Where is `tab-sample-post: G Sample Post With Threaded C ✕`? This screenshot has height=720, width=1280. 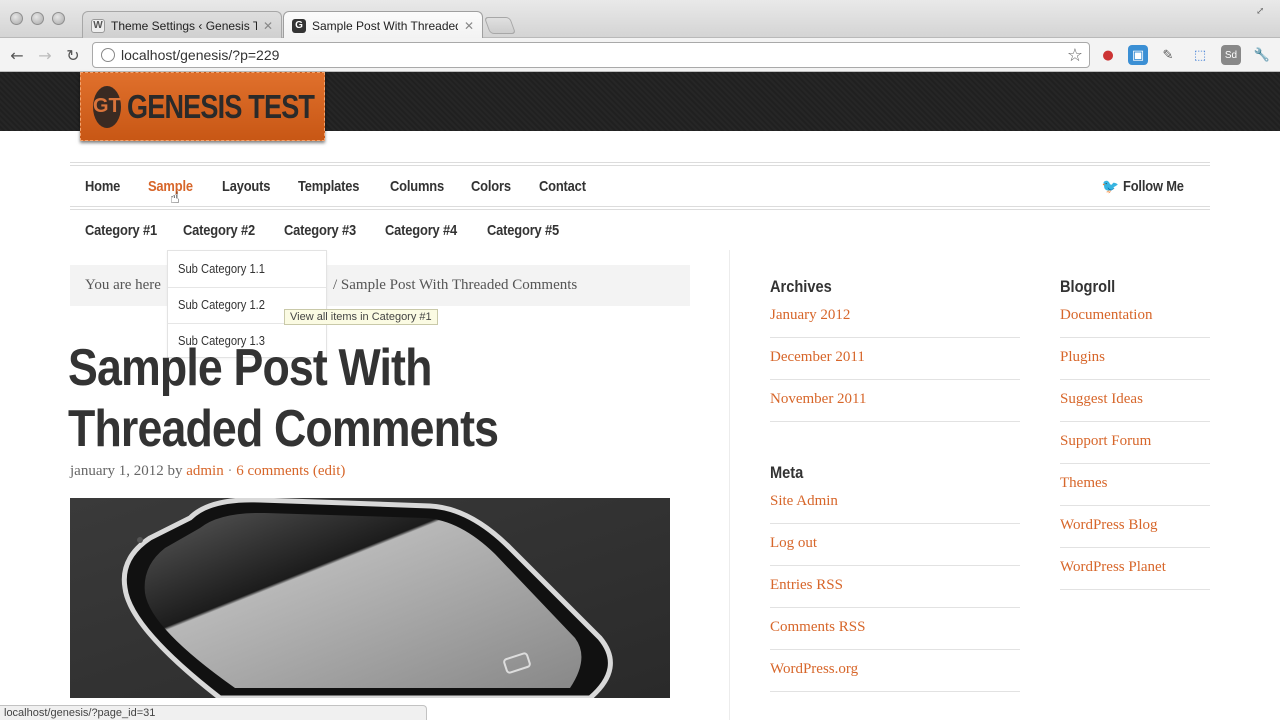
tab-sample-post: G Sample Post With Threaded C ✕ is located at coordinates (383, 25).